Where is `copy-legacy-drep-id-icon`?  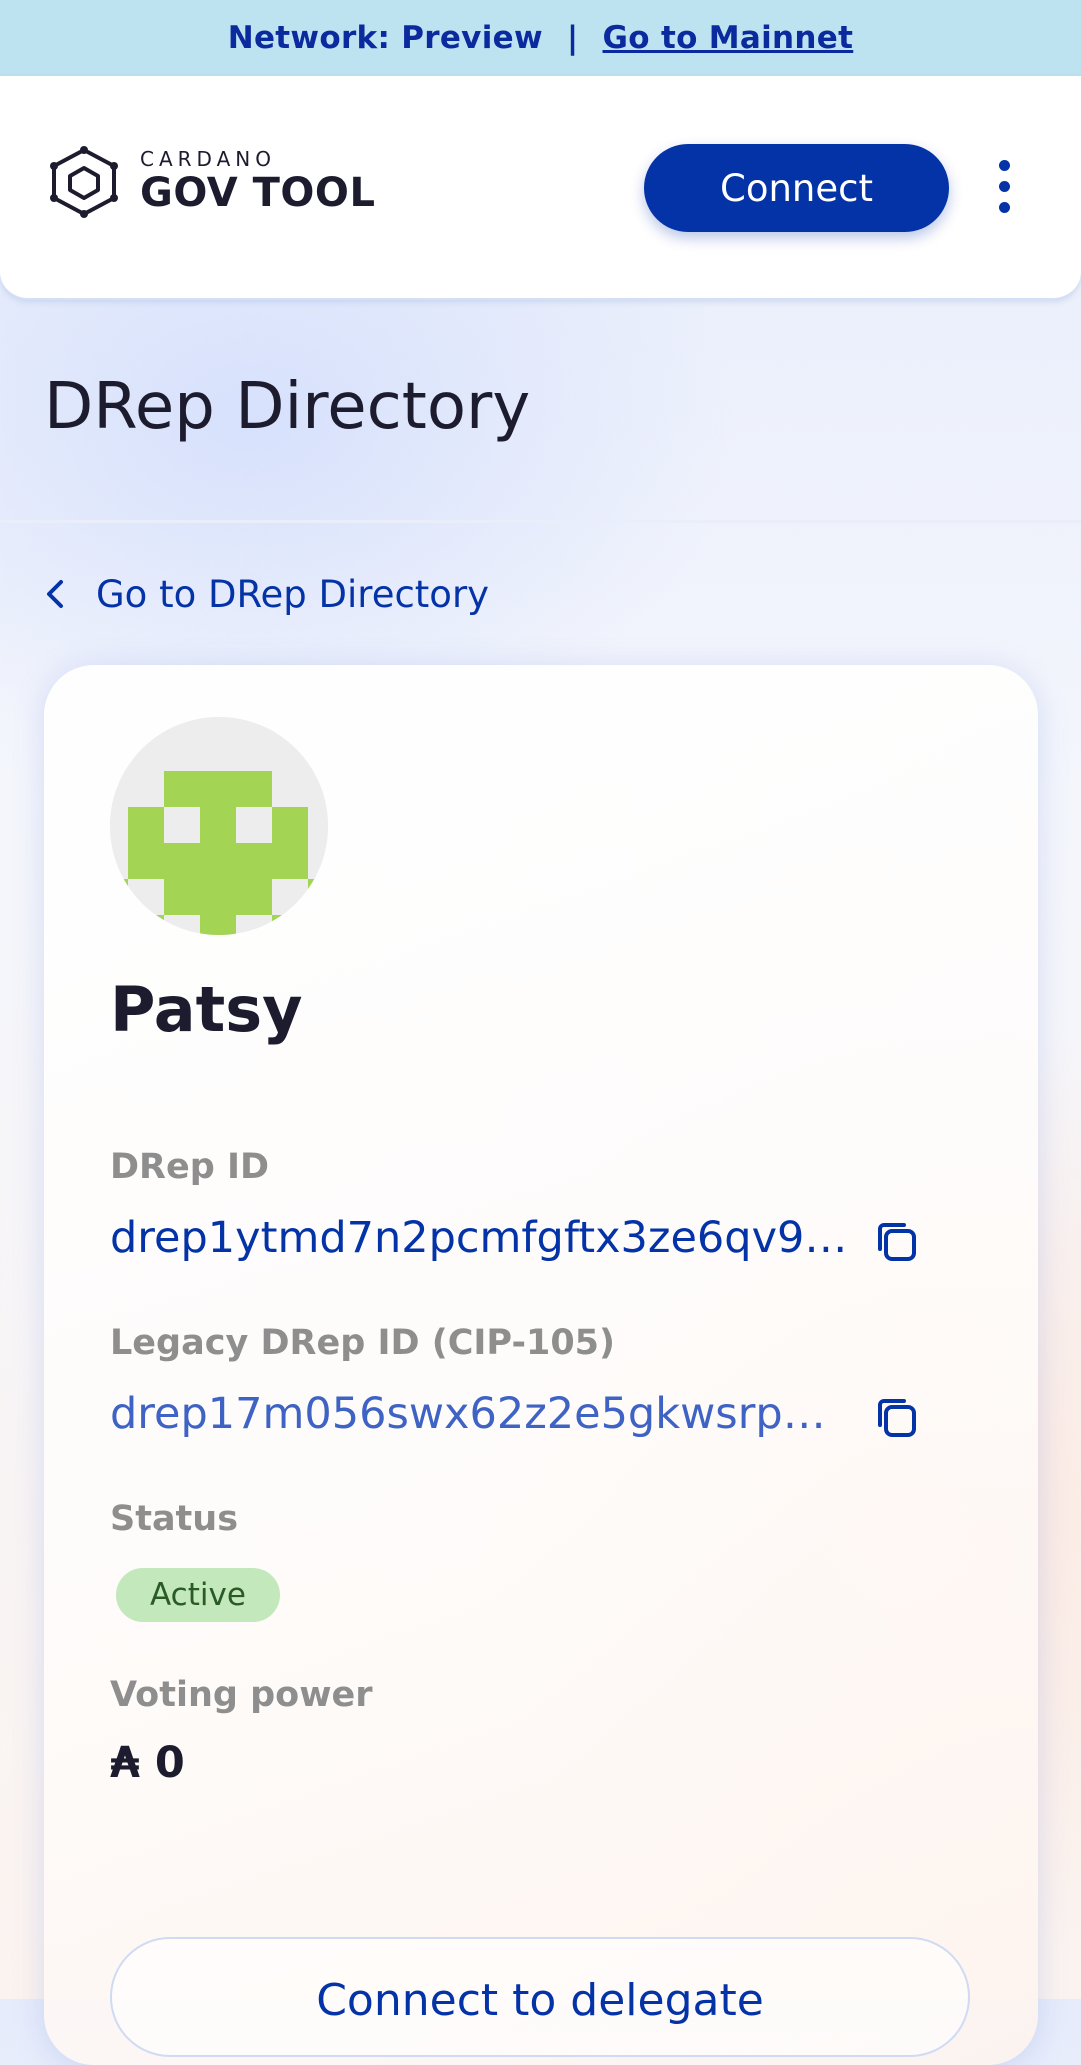 copy-legacy-drep-id-icon is located at coordinates (897, 1418).